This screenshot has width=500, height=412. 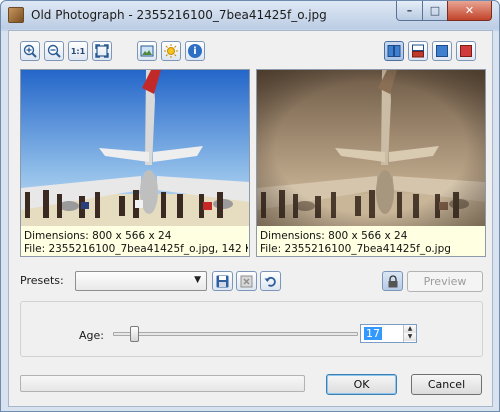 I want to click on delete-preset-button, so click(x=246, y=281).